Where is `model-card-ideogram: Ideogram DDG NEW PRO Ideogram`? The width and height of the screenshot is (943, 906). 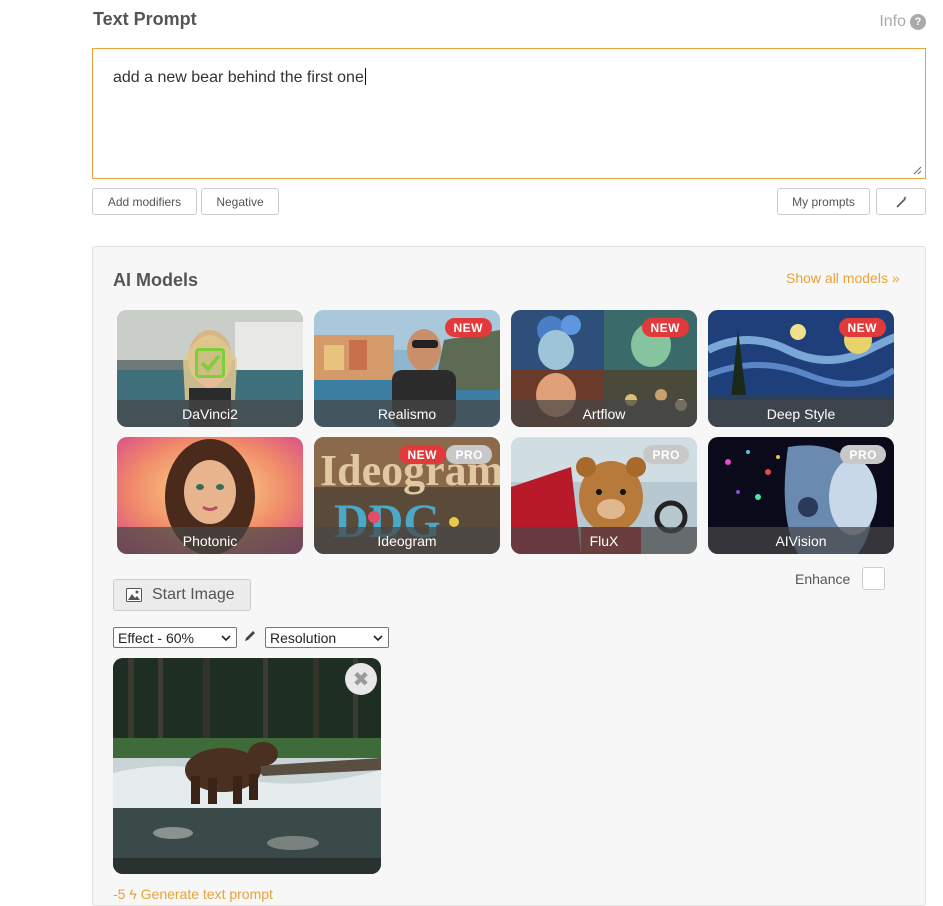
model-card-ideogram: Ideogram DDG NEW PRO Ideogram is located at coordinates (407, 495).